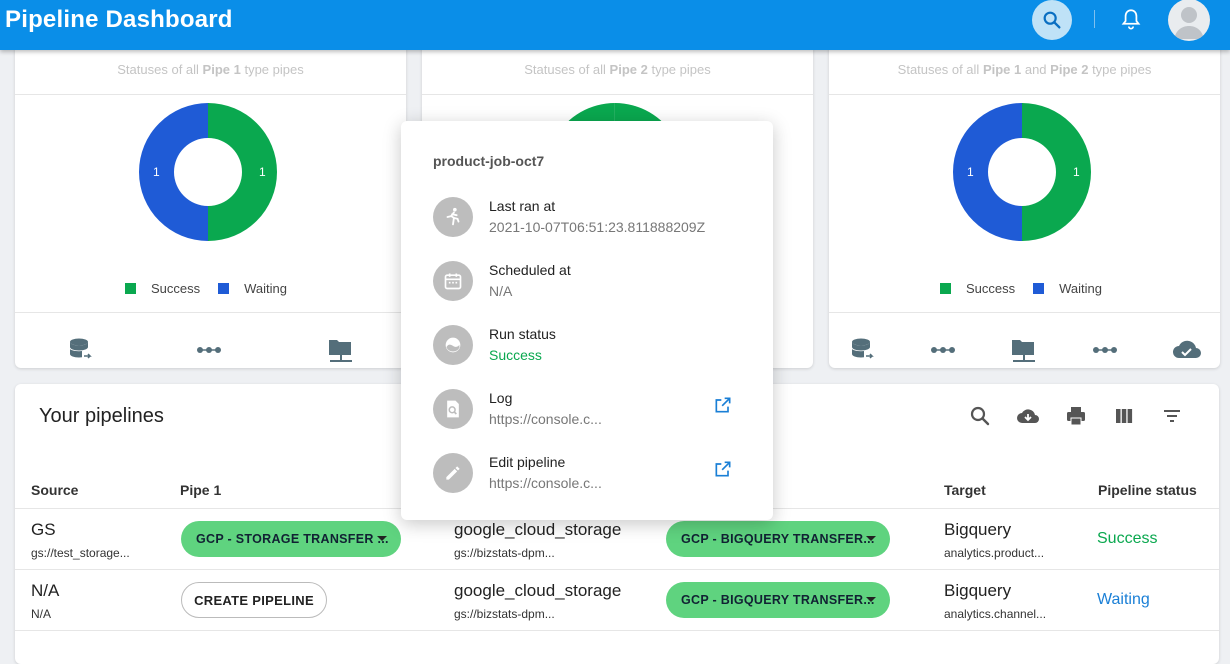 The height and width of the screenshot is (664, 1230). Describe the element at coordinates (615, 25) in the screenshot. I see `app-bar: Pipeline Dashboard` at that location.